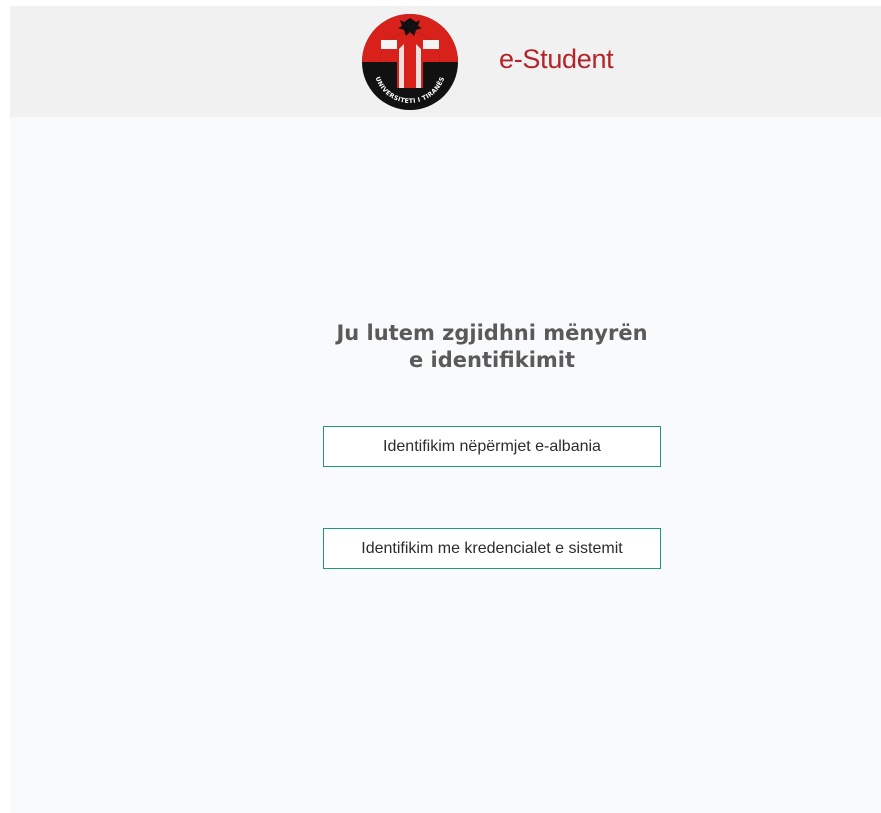 The height and width of the screenshot is (813, 881). What do you see at coordinates (492, 548) in the screenshot?
I see `login-credentials-button: Identifikim me kredencialet e sistemit` at bounding box center [492, 548].